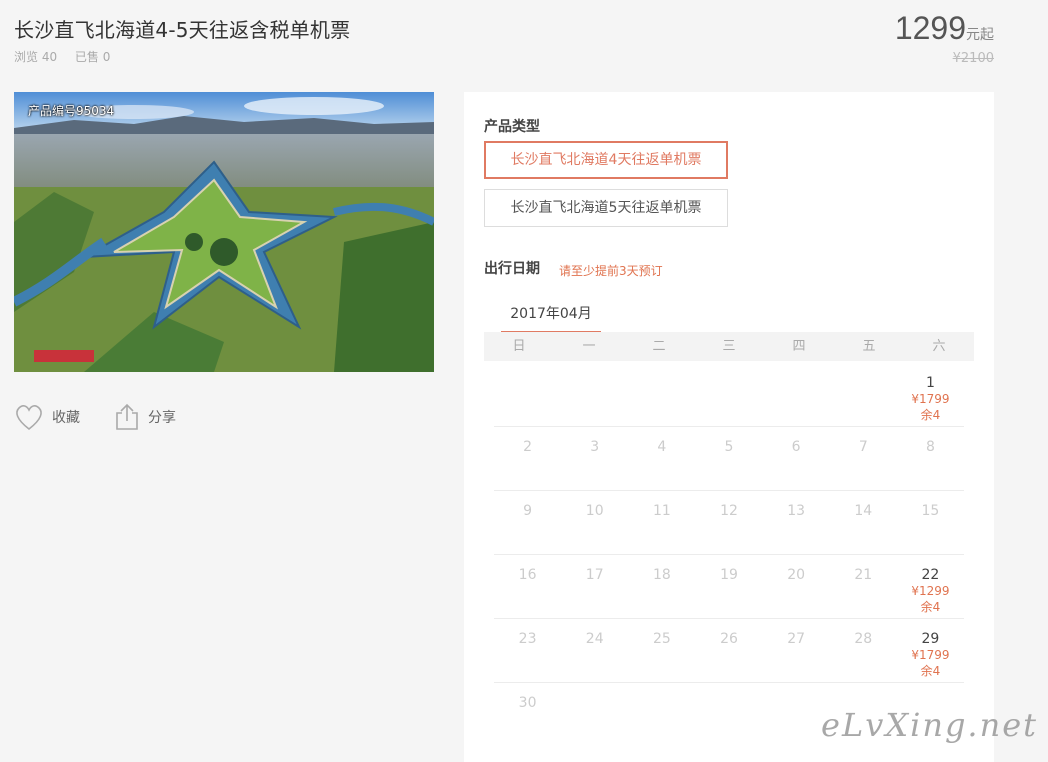  What do you see at coordinates (182, 30) in the screenshot?
I see `product-title: 长沙直飞北海道4-5天往返含税单机票` at bounding box center [182, 30].